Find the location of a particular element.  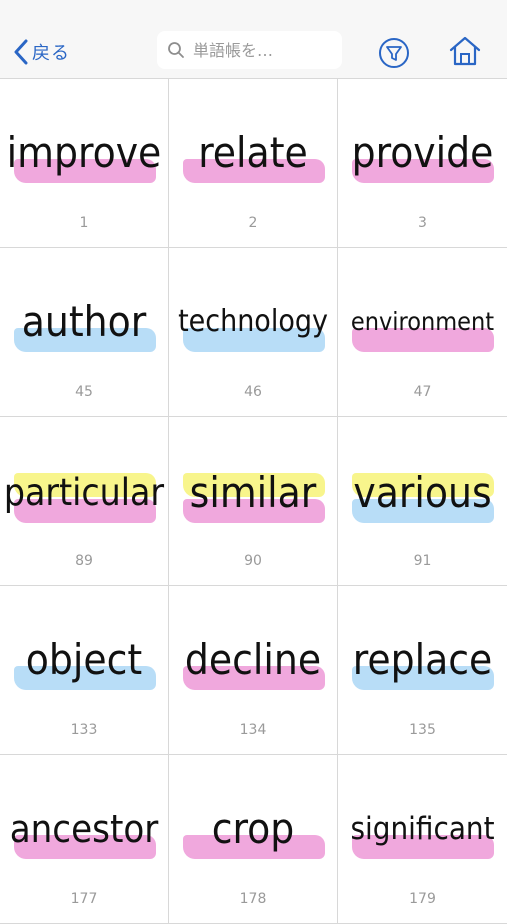

card-number: 90 is located at coordinates (253, 561).